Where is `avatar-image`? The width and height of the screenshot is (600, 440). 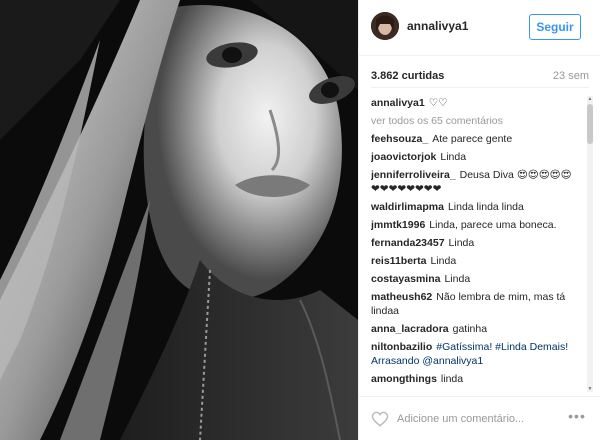
avatar-image is located at coordinates (385, 26).